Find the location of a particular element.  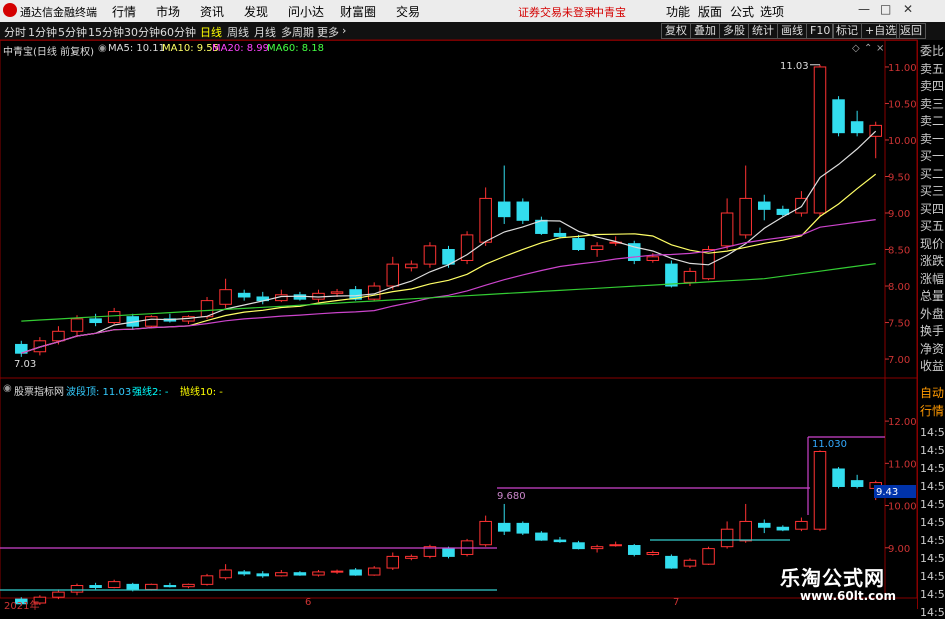

side-time-9: 14:5 is located at coordinates (932, 594).